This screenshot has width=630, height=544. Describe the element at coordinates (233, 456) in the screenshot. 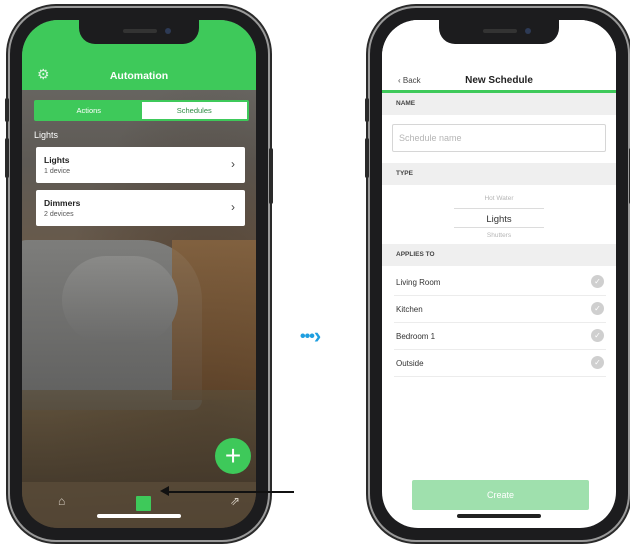

I see `add-button: +` at that location.